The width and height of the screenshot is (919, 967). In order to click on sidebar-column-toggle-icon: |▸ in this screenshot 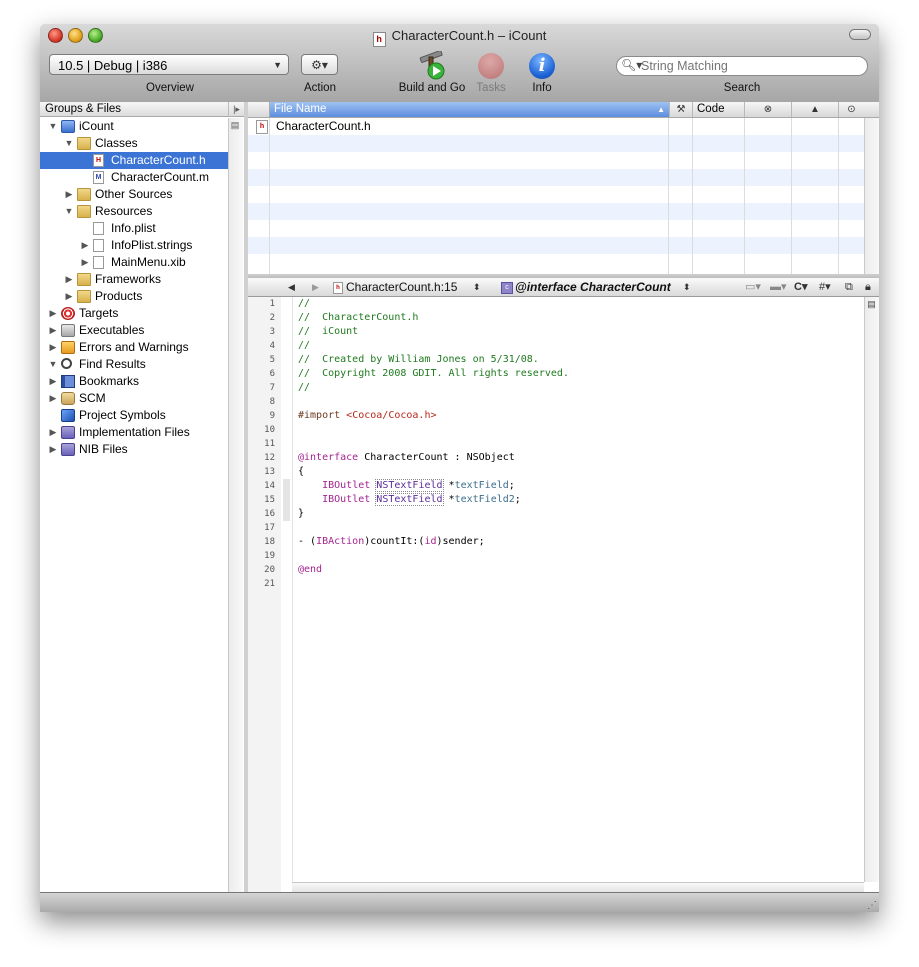, I will do `click(236, 109)`.